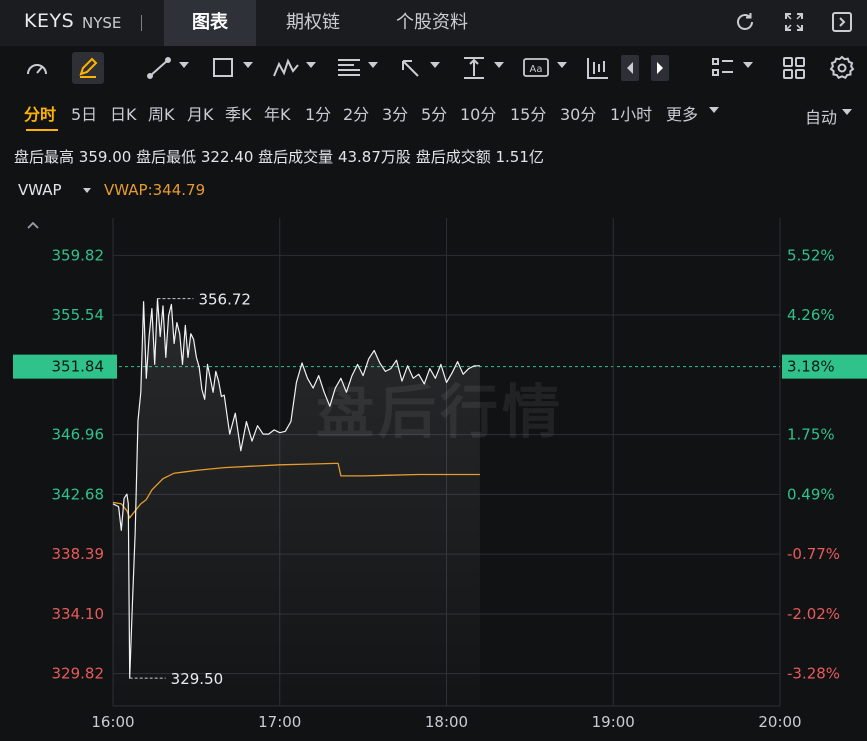 The height and width of the screenshot is (741, 867). I want to click on period-more: 更多, so click(682, 113).